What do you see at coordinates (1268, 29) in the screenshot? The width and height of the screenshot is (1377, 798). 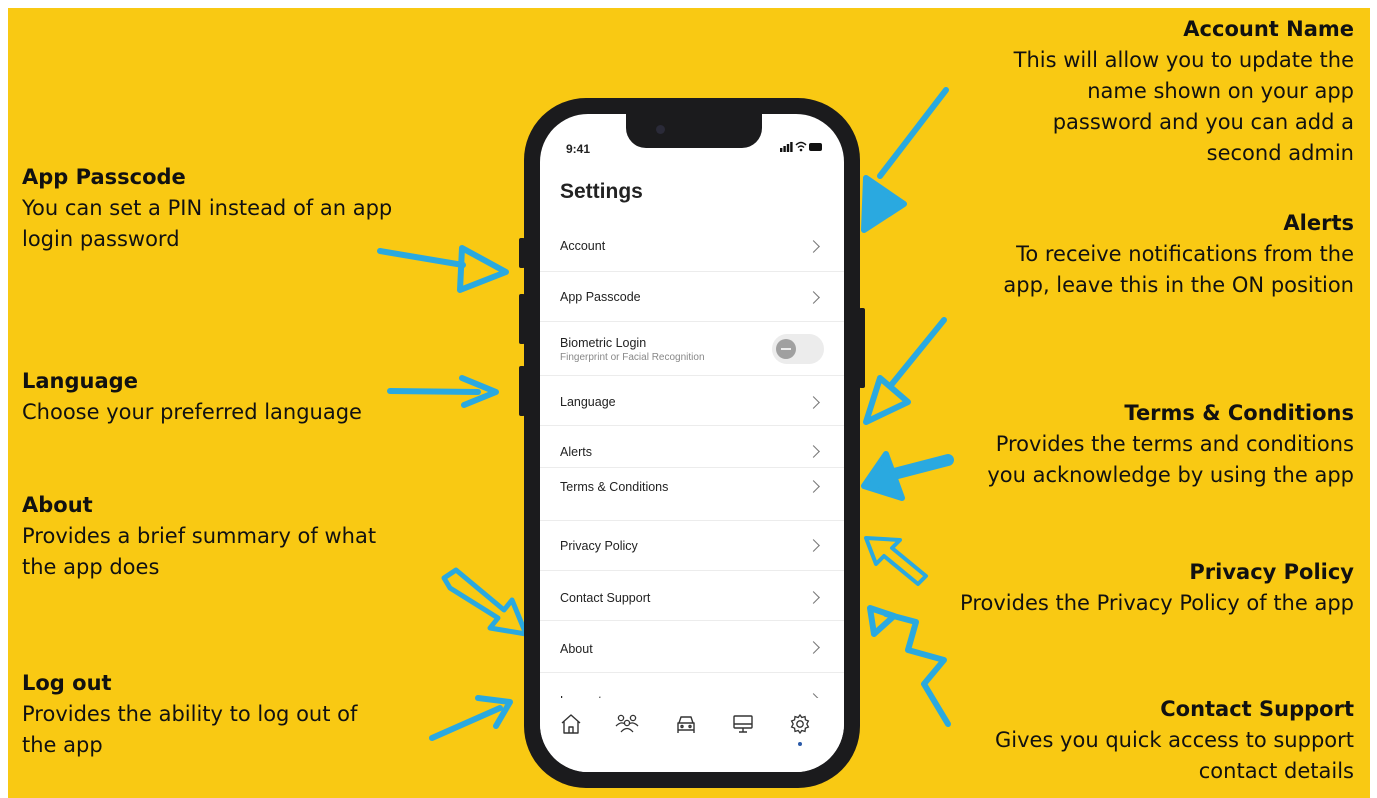 I see `annotation-heading: Account Name` at bounding box center [1268, 29].